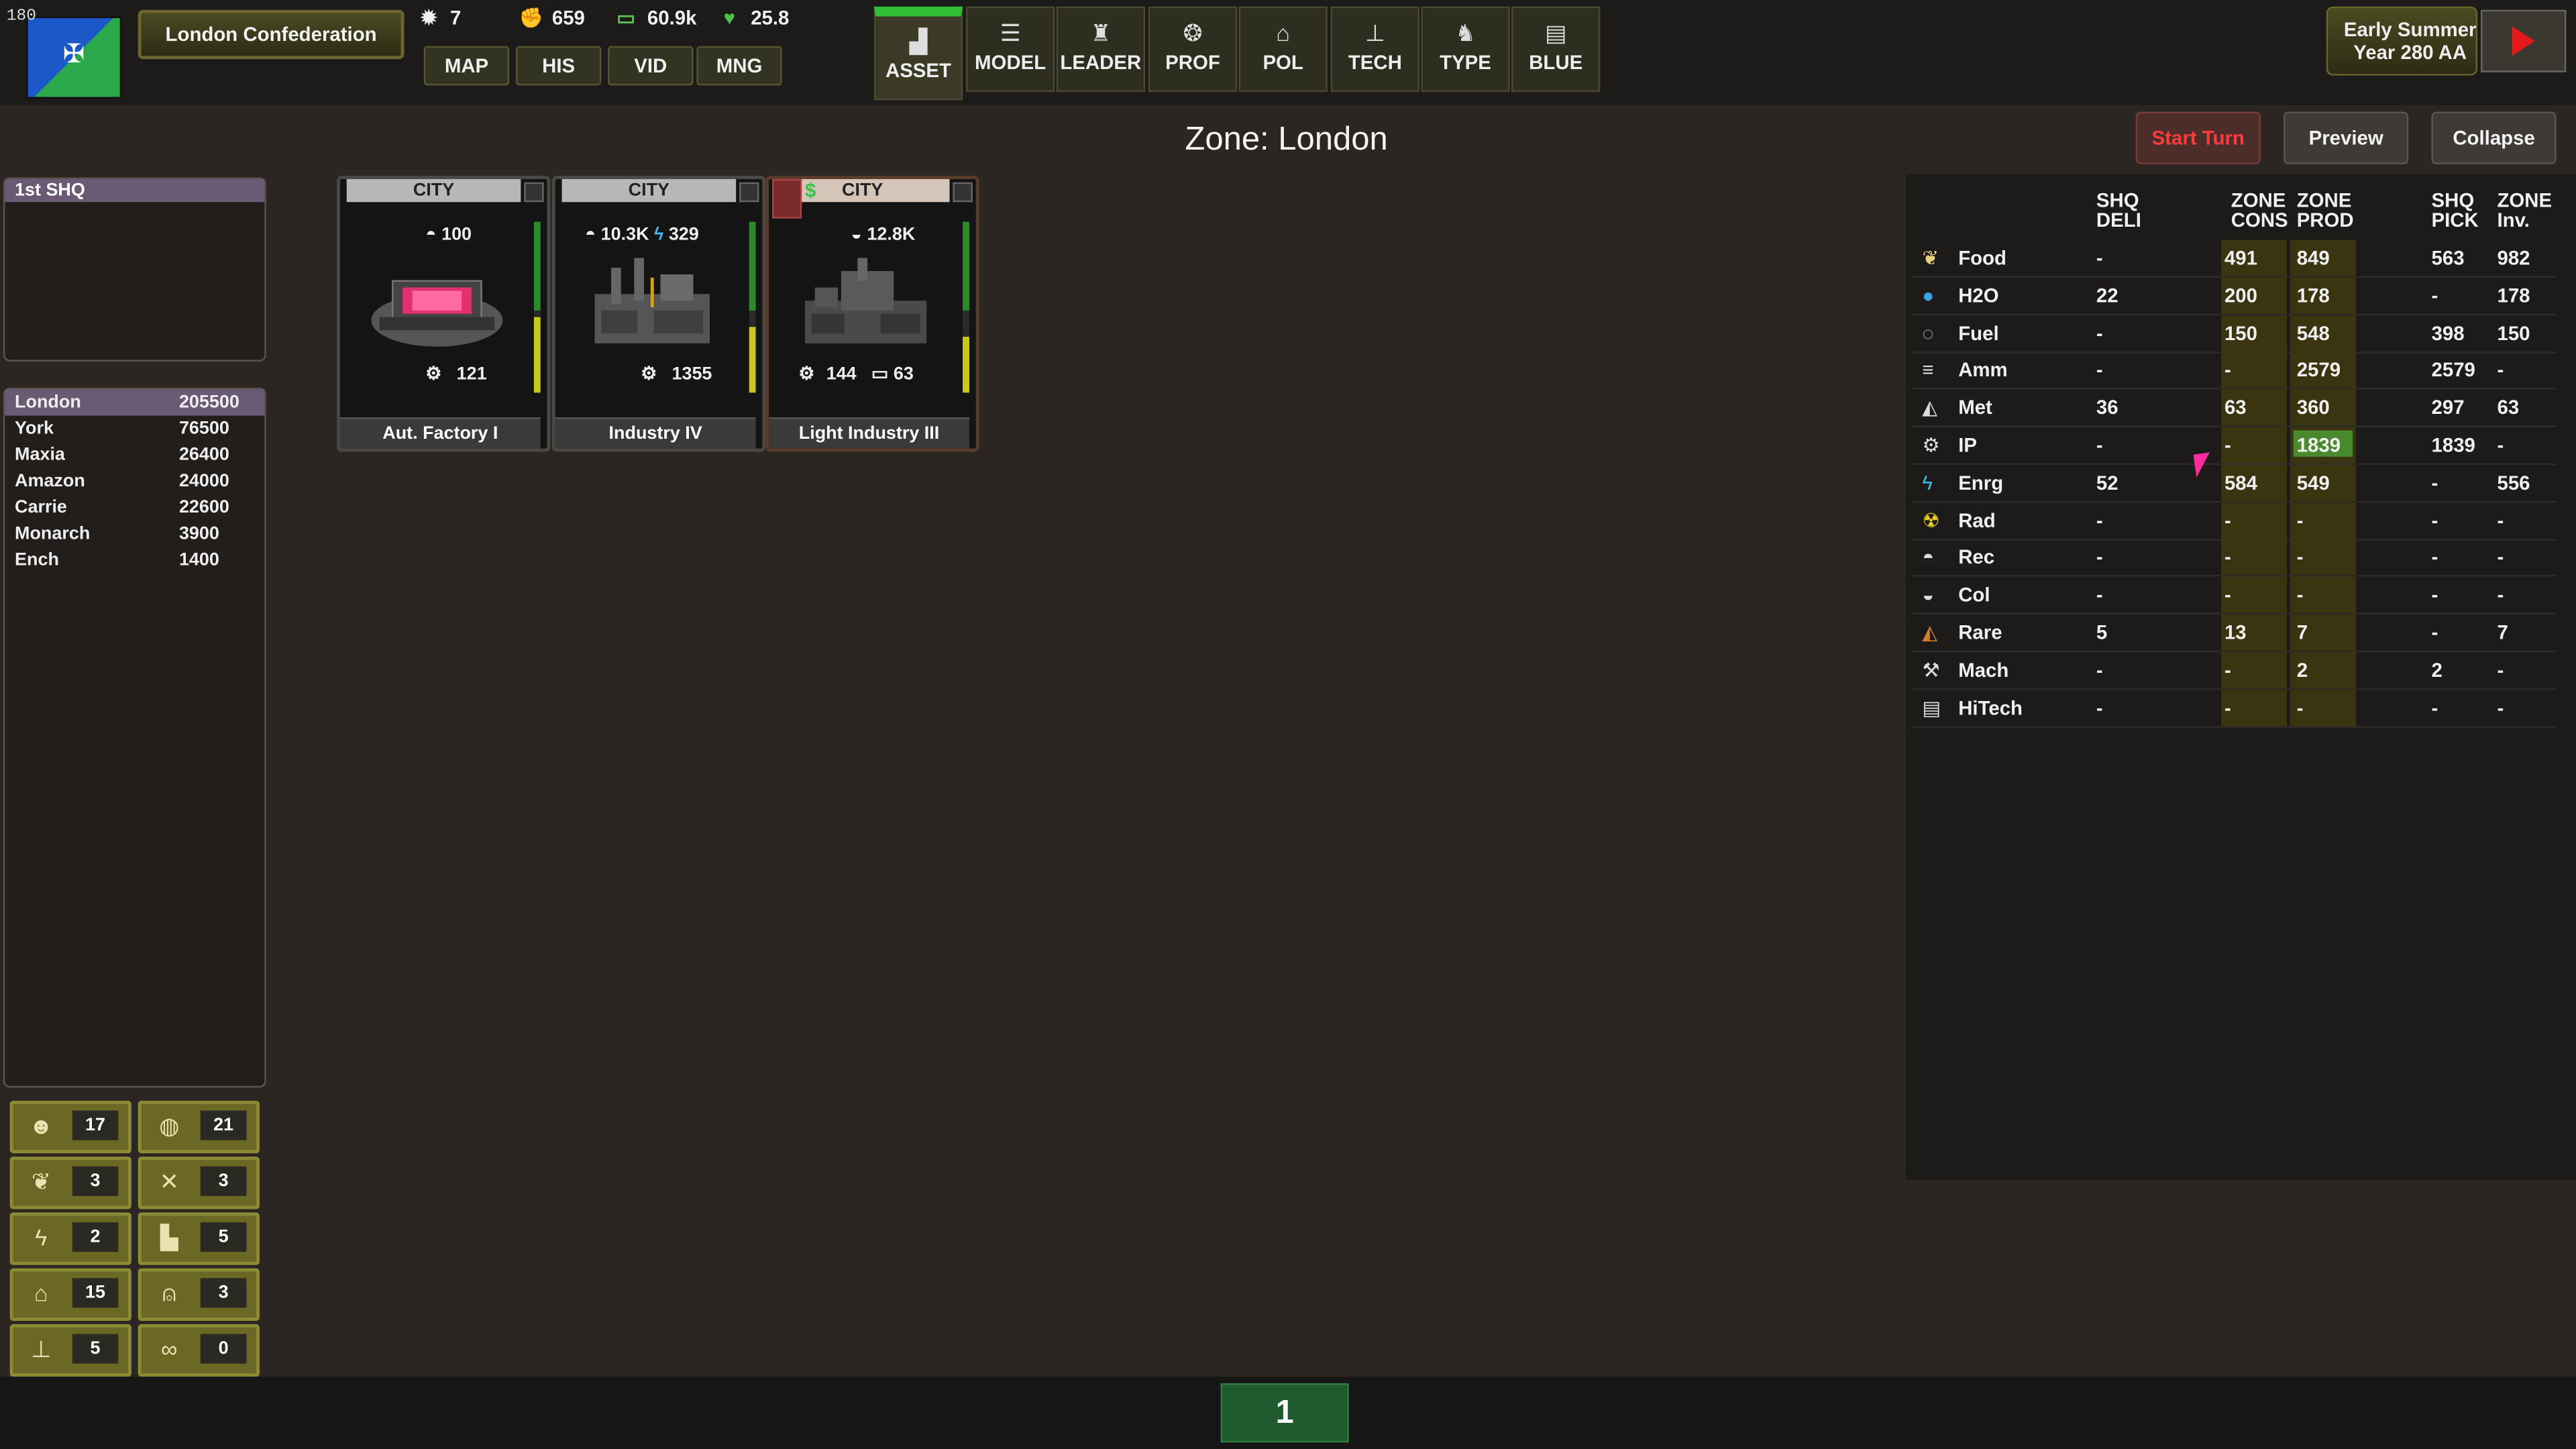 This screenshot has width=2576, height=1449. I want to click on sliders-icon: ☰, so click(1010, 32).